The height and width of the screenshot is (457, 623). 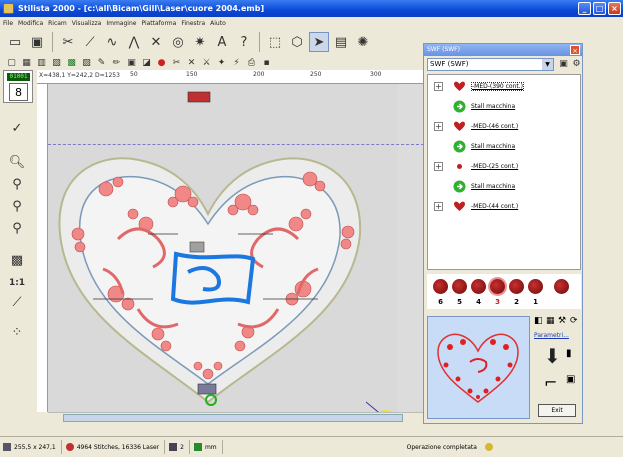 What do you see at coordinates (538, 321) in the screenshot?
I see `edit-icon: ◧` at bounding box center [538, 321].